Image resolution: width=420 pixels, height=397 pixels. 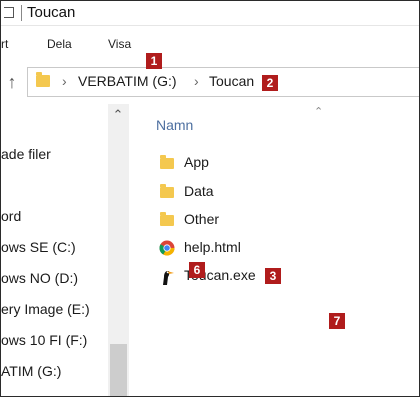 What do you see at coordinates (119, 44) in the screenshot?
I see `tab-view: Visa` at bounding box center [119, 44].